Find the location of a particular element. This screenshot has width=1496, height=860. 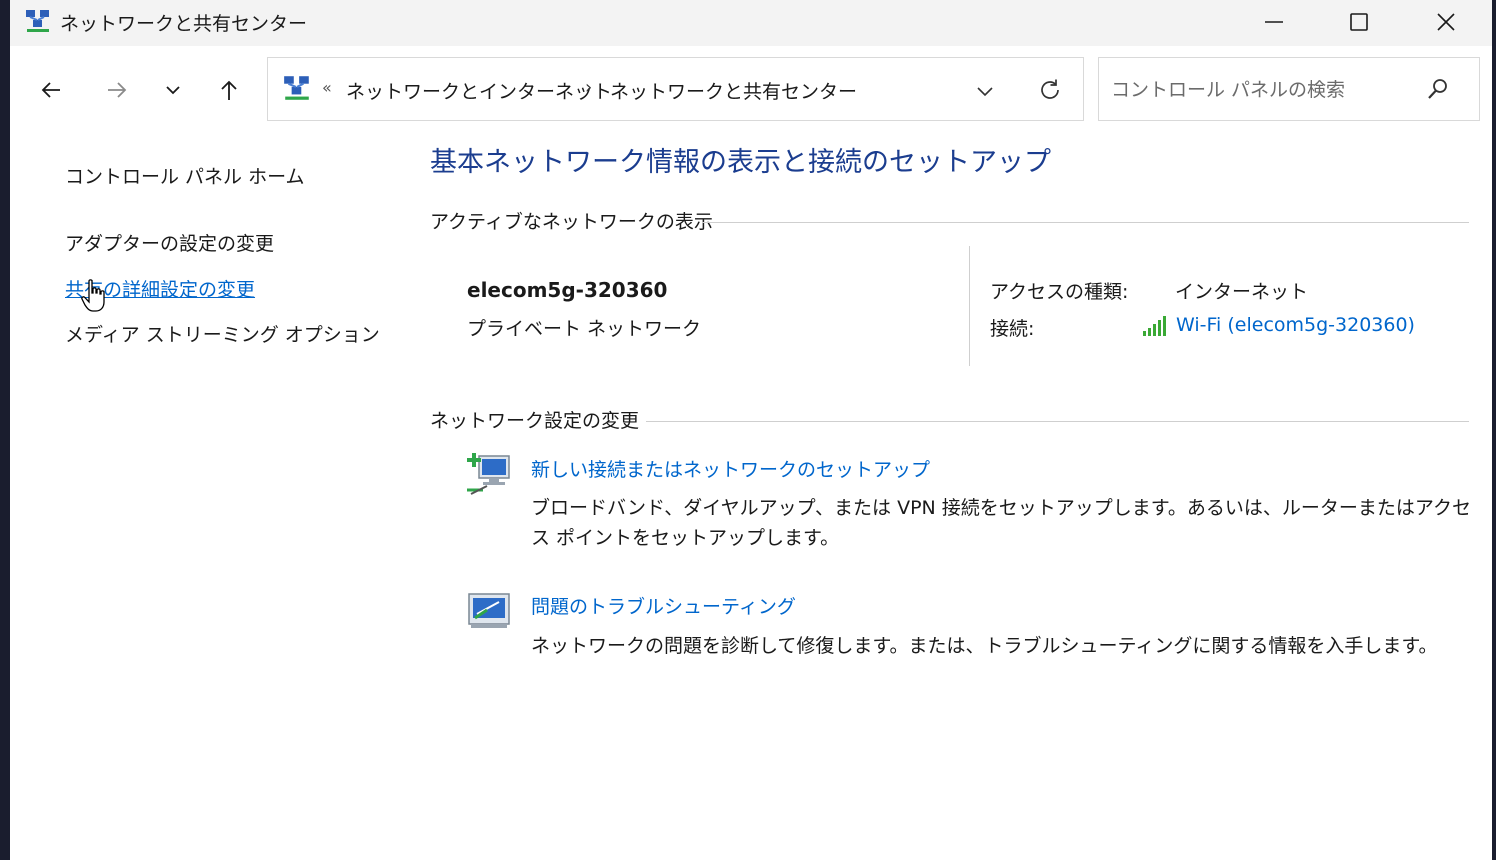

access-type-label: アクセスの種類: is located at coordinates (1059, 292).